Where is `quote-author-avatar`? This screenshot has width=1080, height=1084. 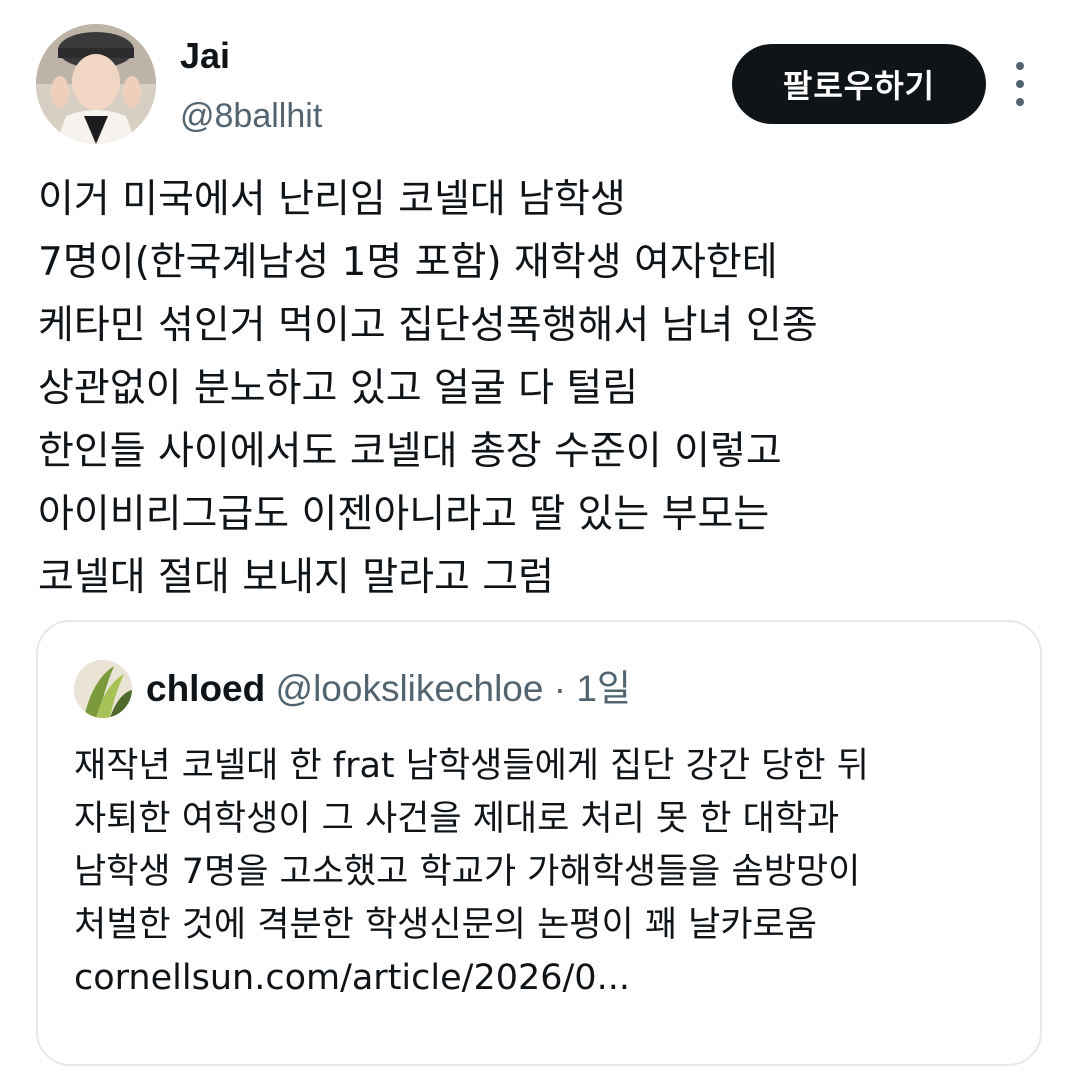 quote-author-avatar is located at coordinates (103, 689).